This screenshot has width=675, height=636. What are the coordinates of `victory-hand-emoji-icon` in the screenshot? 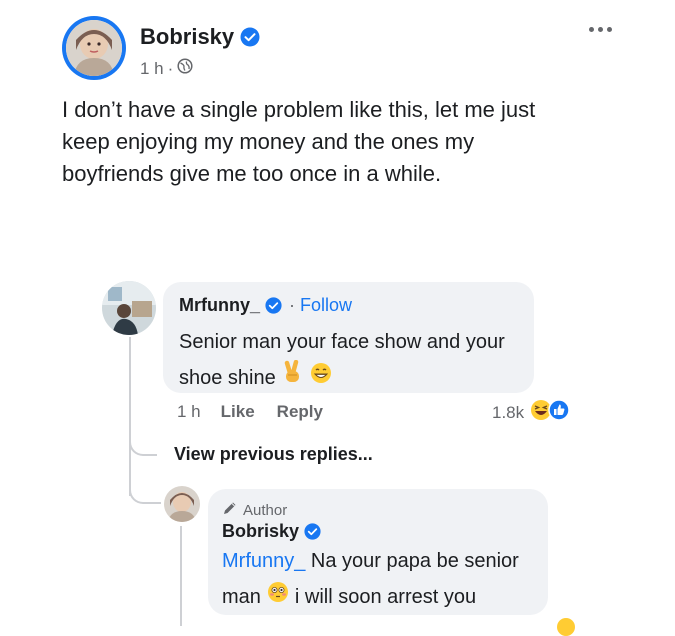 It's located at (293, 377).